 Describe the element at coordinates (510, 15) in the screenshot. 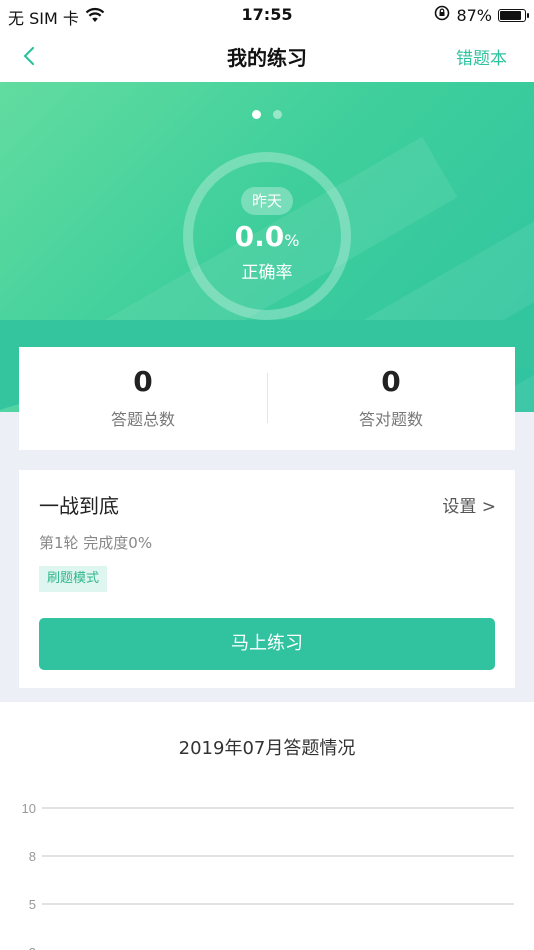

I see `battery-level` at that location.